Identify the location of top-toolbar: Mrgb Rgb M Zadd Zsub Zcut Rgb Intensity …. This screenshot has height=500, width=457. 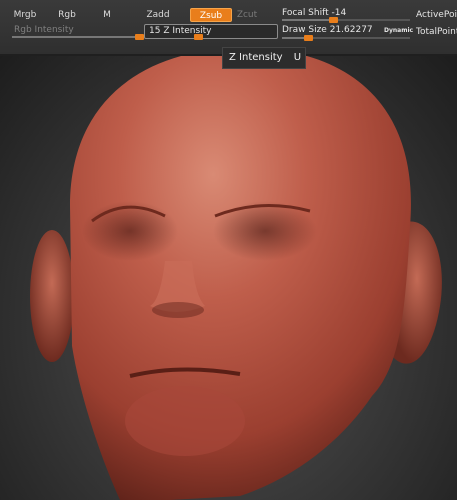
(228, 27).